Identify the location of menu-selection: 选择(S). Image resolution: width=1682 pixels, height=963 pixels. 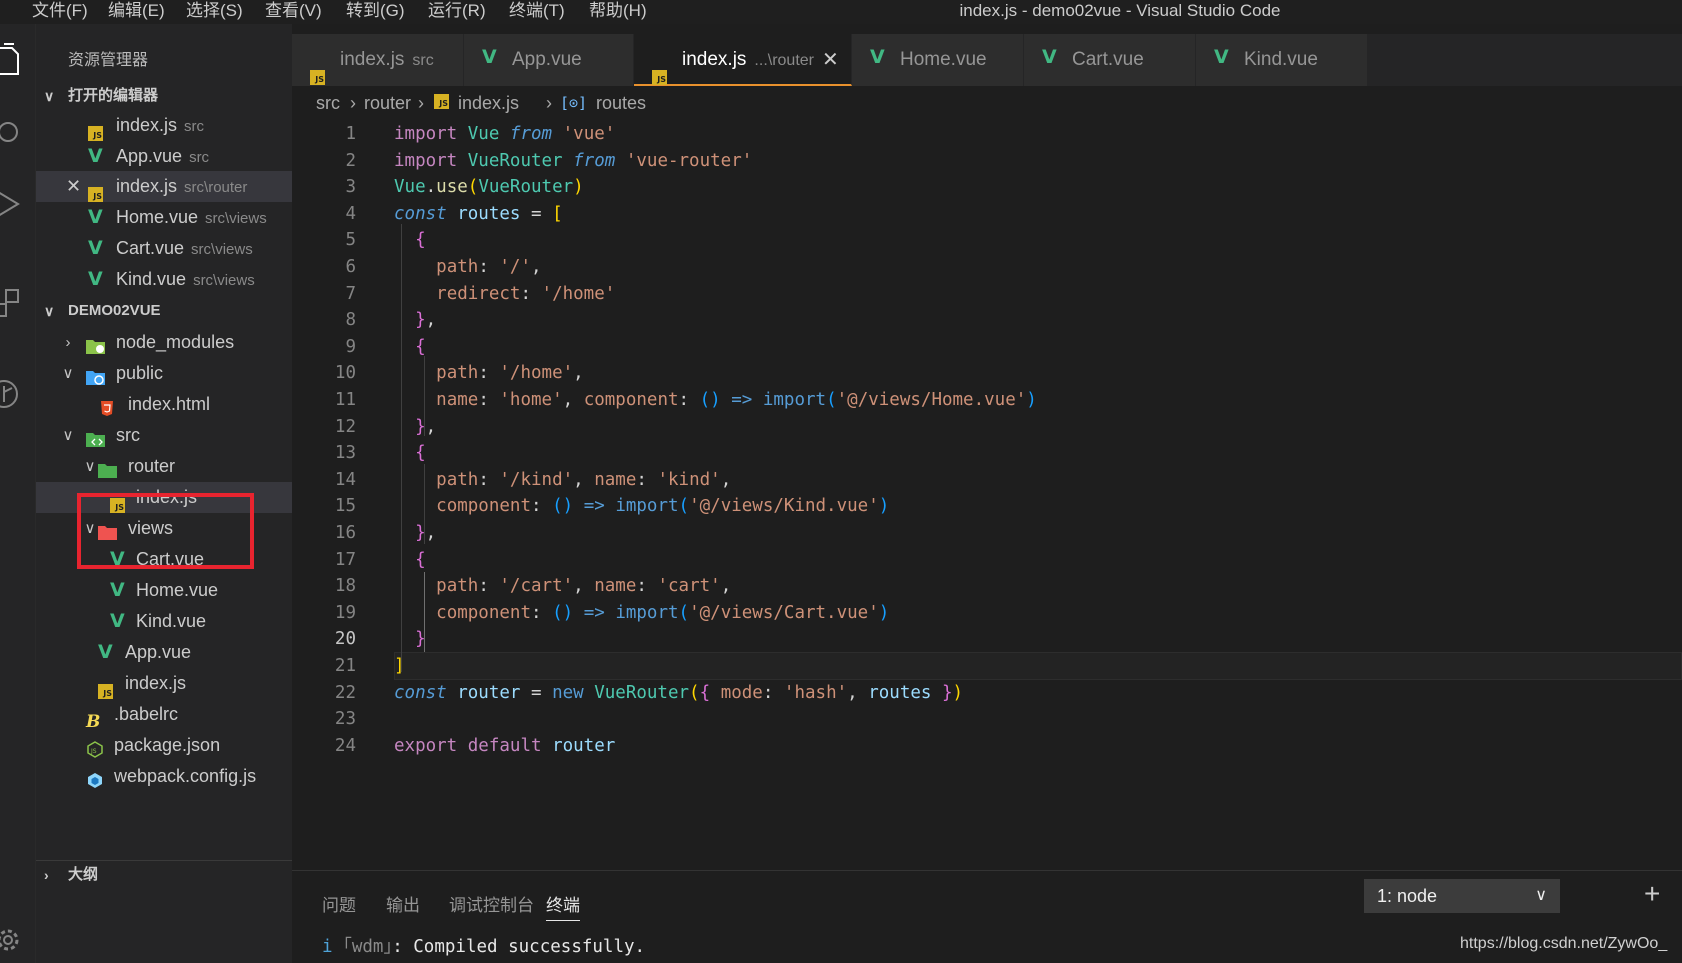
(214, 12).